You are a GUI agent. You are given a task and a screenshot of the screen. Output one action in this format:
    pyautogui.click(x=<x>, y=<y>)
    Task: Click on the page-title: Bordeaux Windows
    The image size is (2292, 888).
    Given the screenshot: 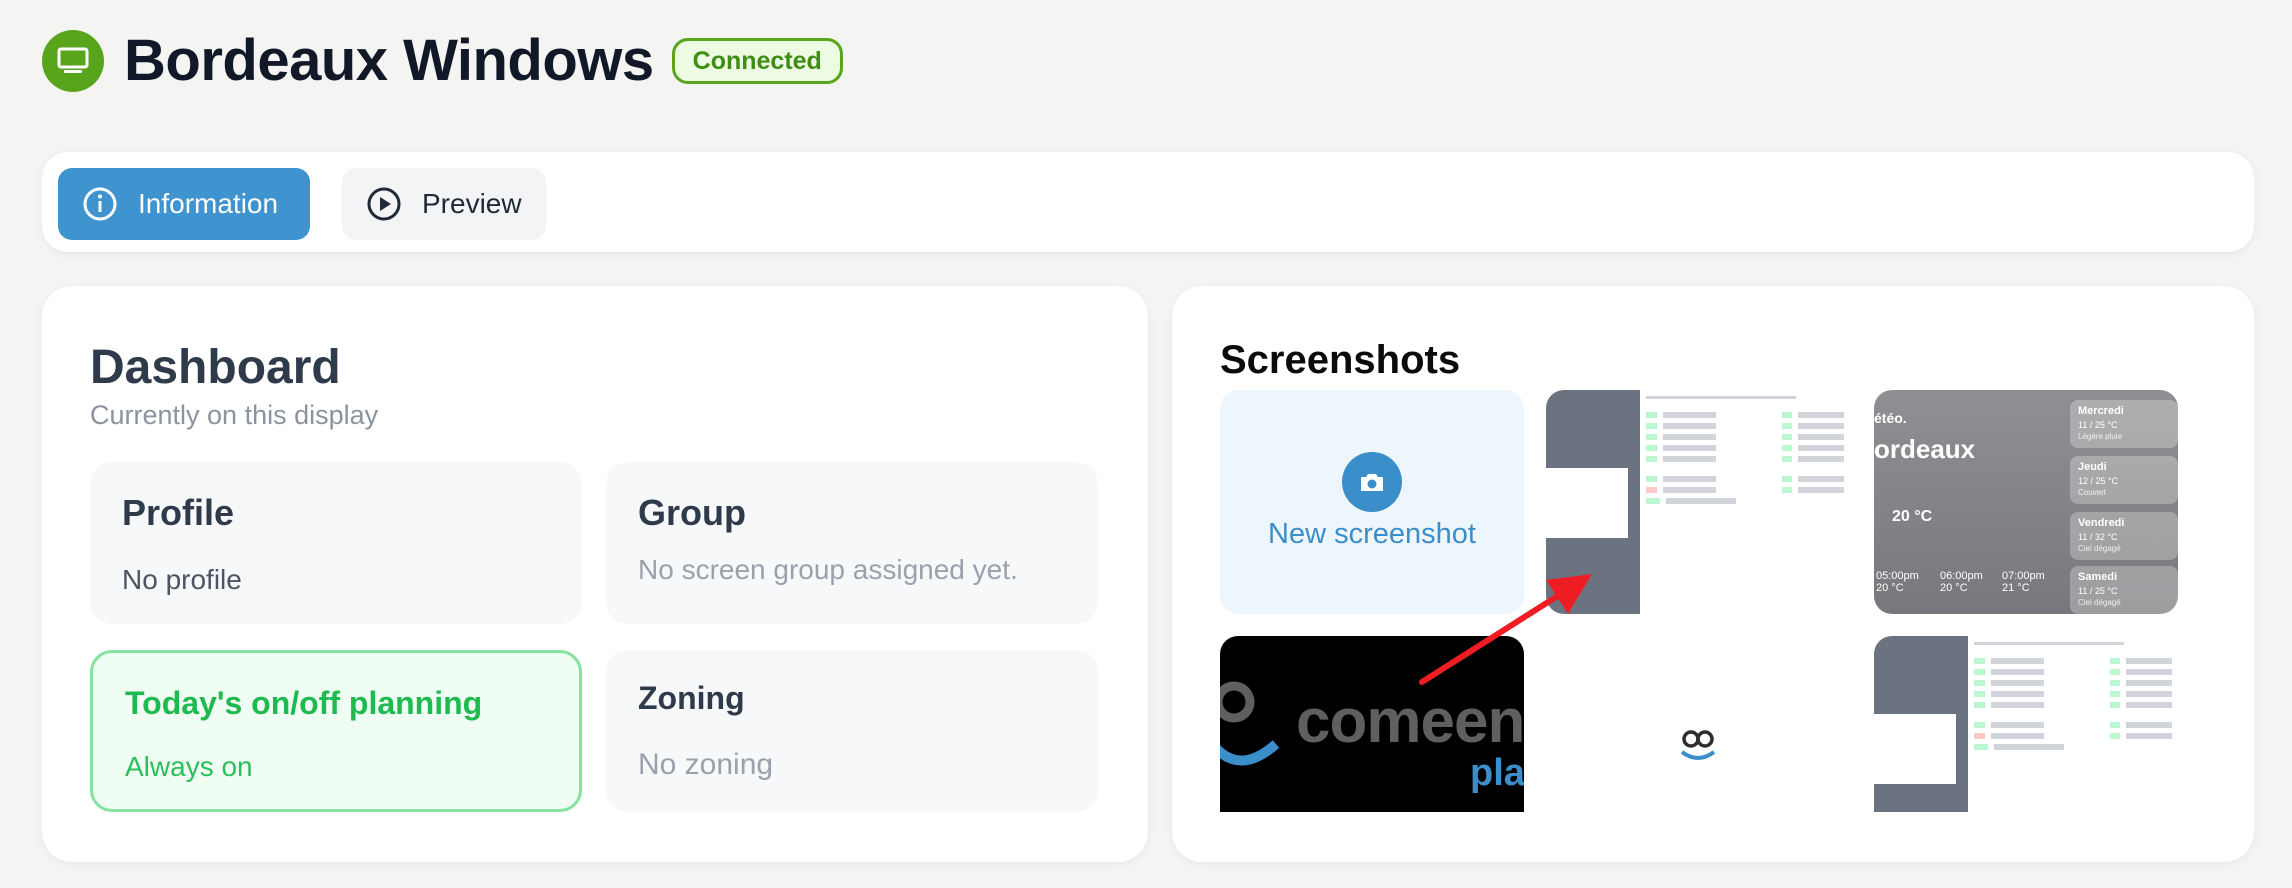 What is the action you would take?
    pyautogui.click(x=389, y=60)
    